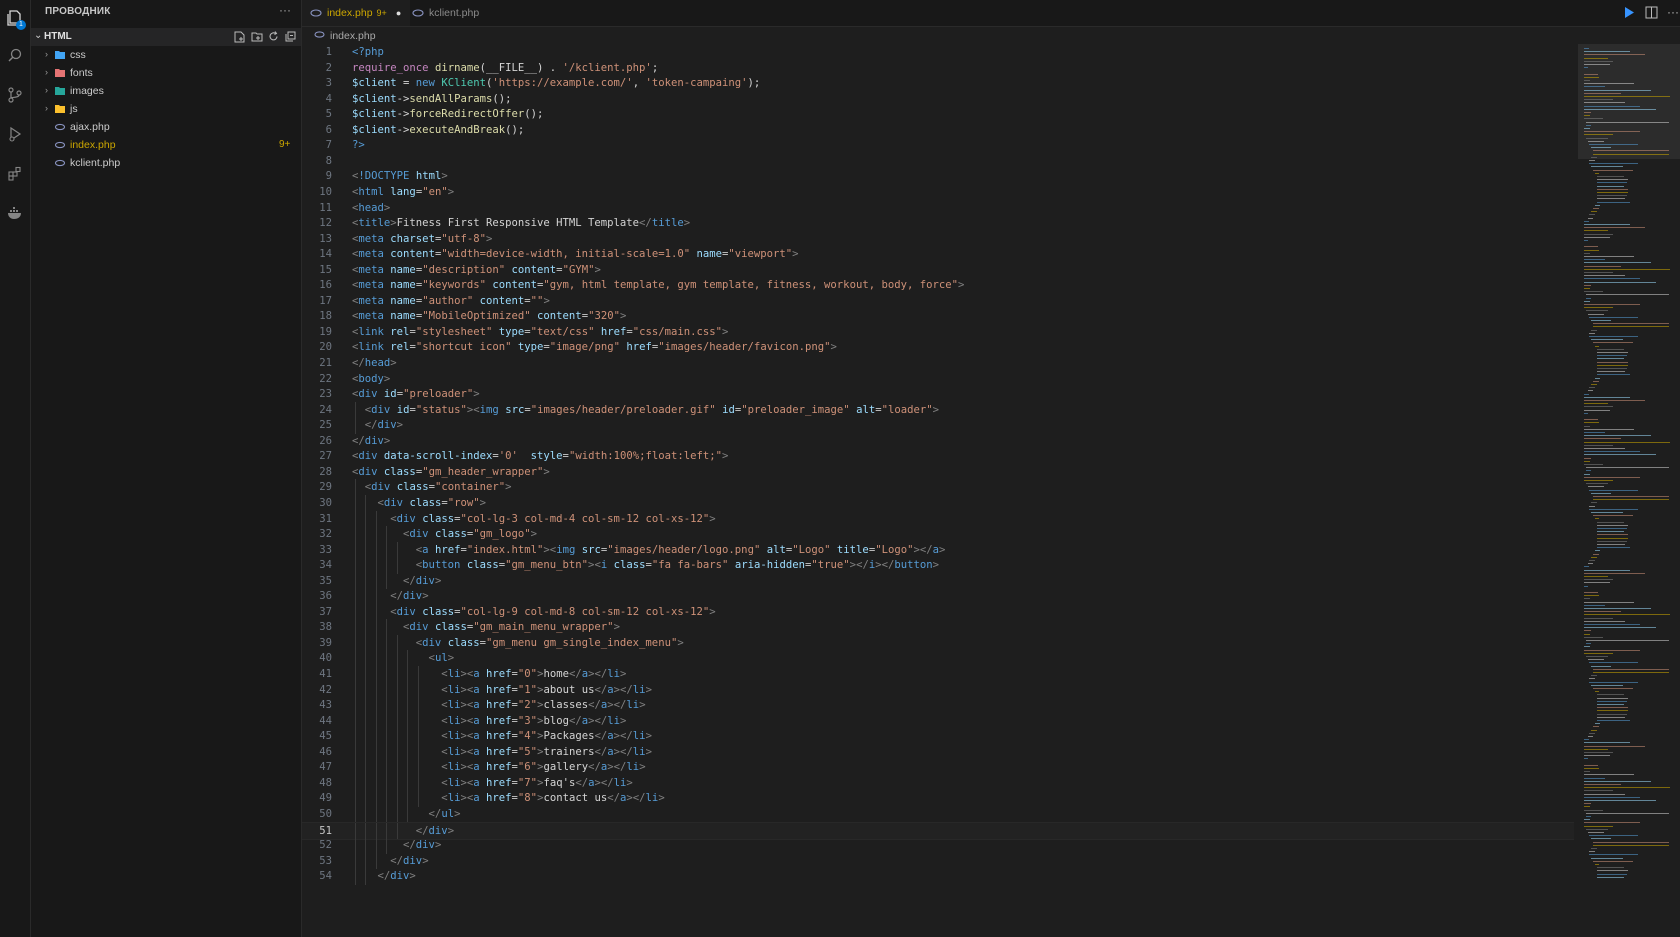 The height and width of the screenshot is (937, 1680). What do you see at coordinates (166, 163) in the screenshot?
I see `tree-file-kclient: kclient.php` at bounding box center [166, 163].